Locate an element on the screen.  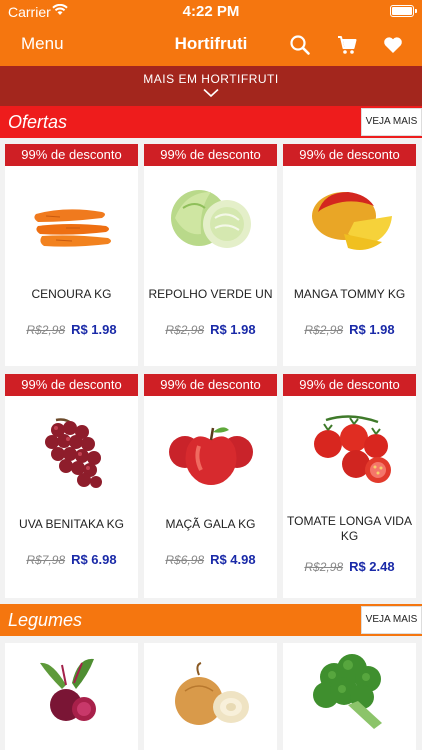
product-name: MAÇÃ GALA KG is located at coordinates (210, 524).